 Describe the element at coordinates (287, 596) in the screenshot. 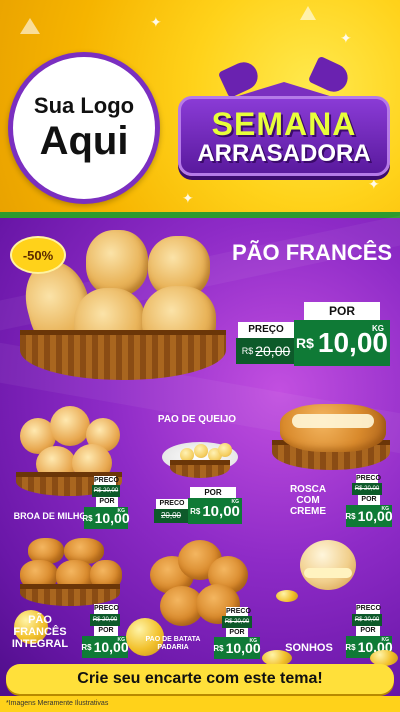

I see `gold-coin` at that location.